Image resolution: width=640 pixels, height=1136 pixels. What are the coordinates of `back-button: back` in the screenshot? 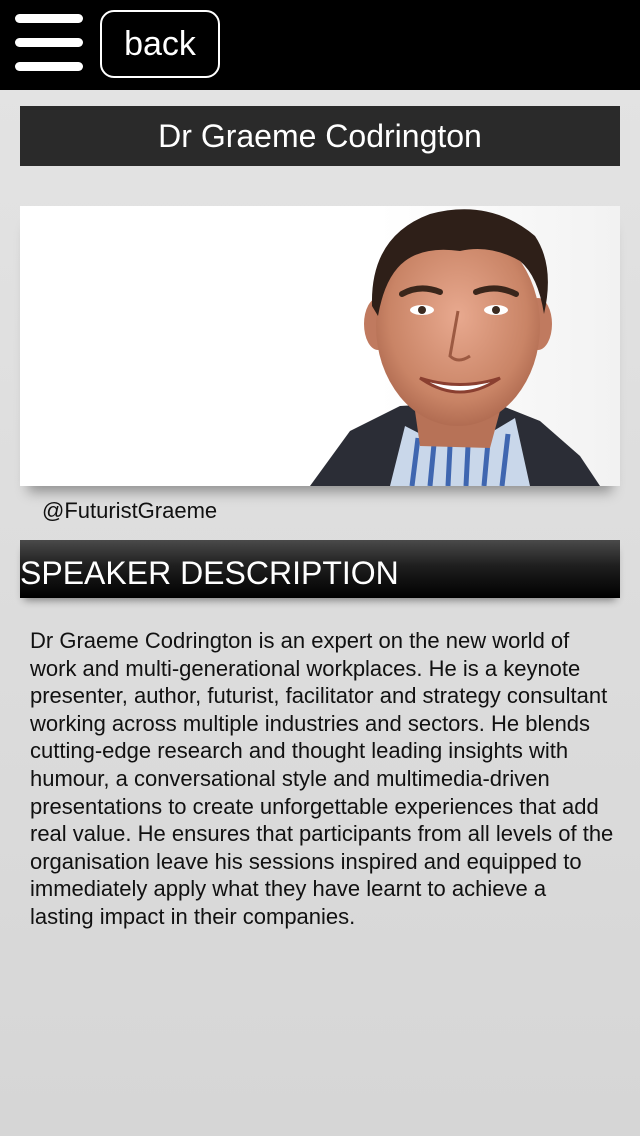 It's located at (160, 44).